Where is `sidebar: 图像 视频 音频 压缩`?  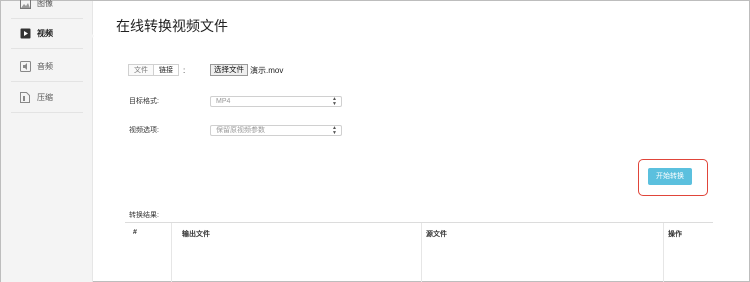
sidebar: 图像 视频 音频 压缩 is located at coordinates (47, 141).